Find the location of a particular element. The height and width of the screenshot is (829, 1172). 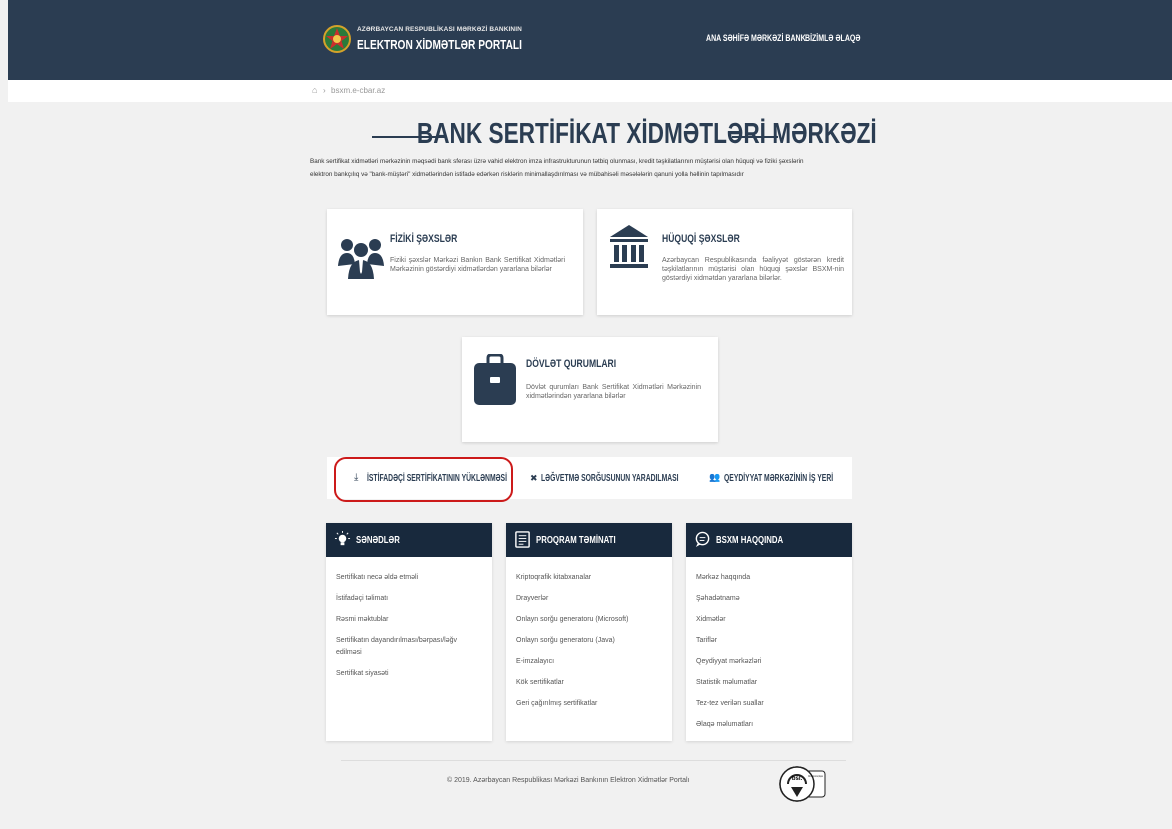

page-title: BANK SERTİFİKAT XİDMƏTLƏRİ MƏRKƏZİ is located at coordinates (646, 134).